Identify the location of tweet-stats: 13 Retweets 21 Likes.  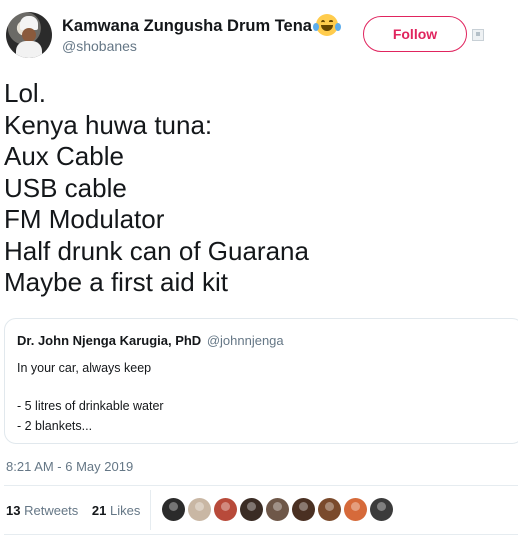
(78, 510).